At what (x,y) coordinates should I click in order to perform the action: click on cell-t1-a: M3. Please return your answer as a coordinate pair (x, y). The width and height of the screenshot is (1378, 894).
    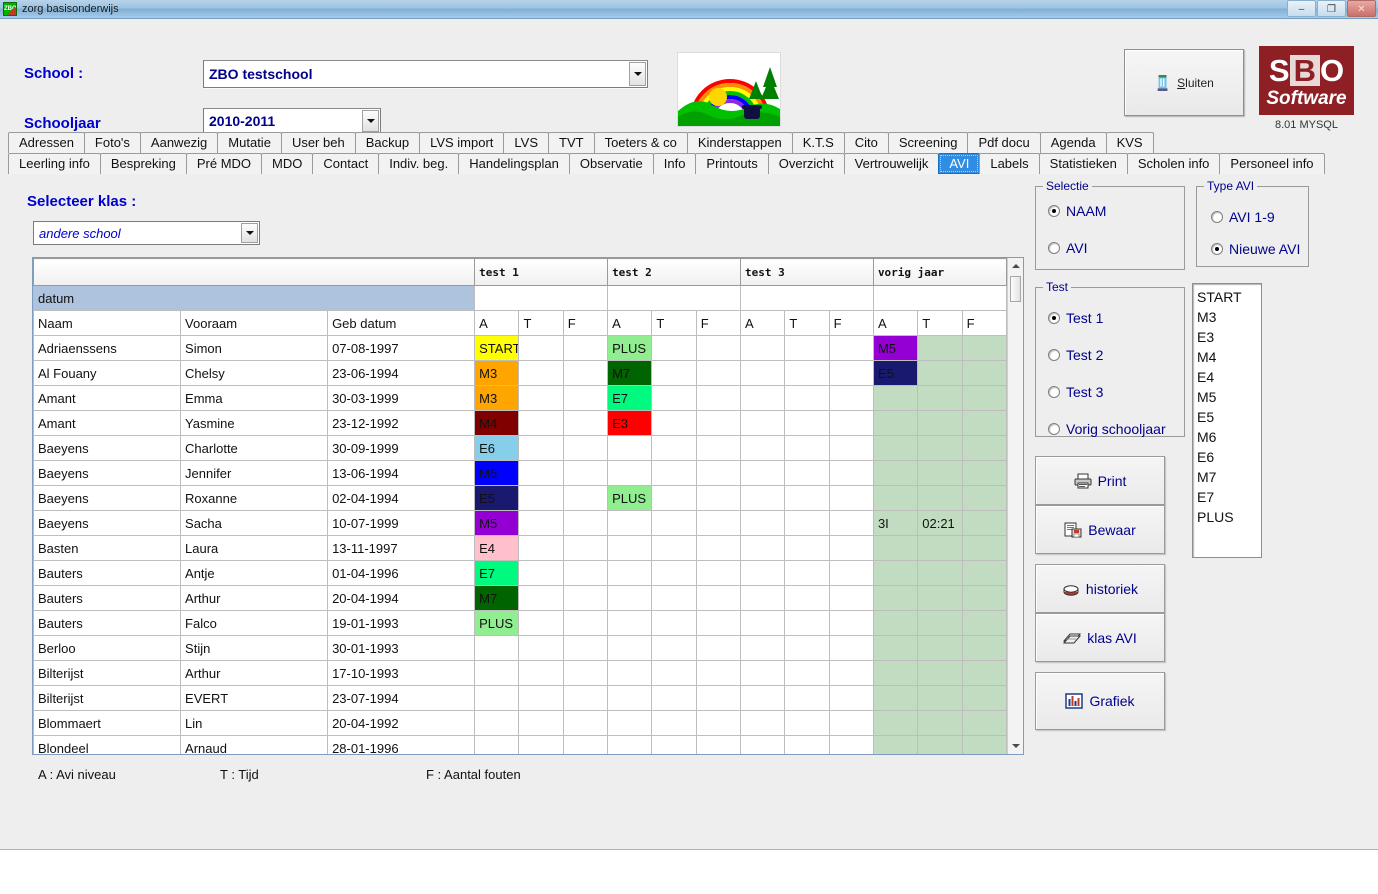
    Looking at the image, I should click on (497, 373).